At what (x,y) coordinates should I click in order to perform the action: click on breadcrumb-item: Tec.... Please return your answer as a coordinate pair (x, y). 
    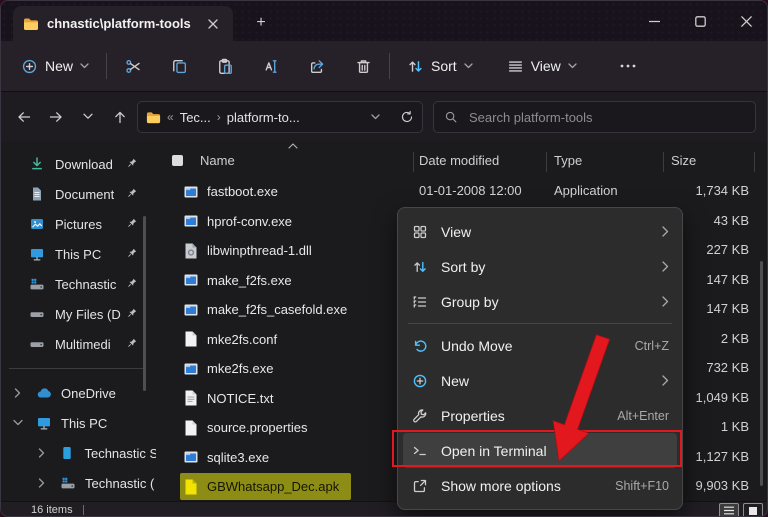
    Looking at the image, I should click on (195, 117).